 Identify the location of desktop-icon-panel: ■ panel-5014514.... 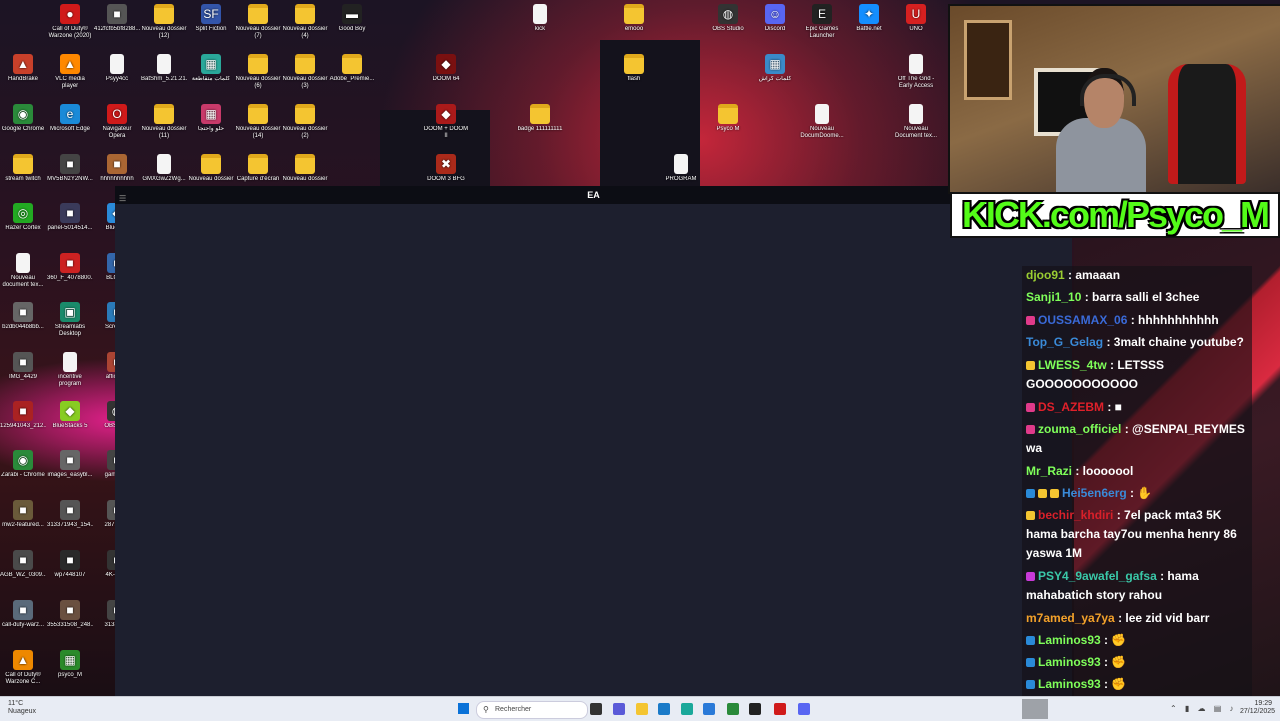
(70, 217).